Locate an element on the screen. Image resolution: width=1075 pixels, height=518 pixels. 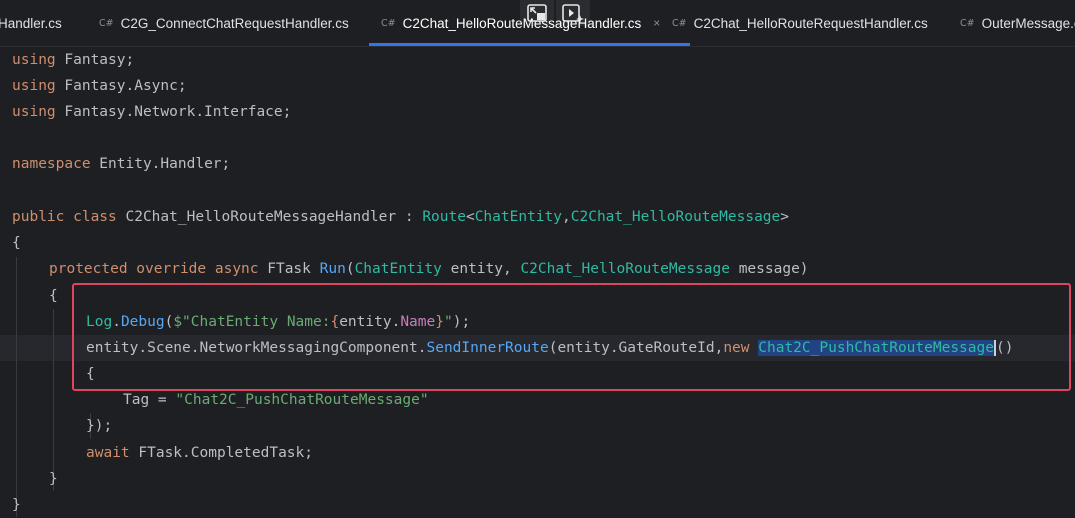
tab-c2chat-hello-route-request-handler: C# C2Chat_HelloRouteRequestHandler.cs is located at coordinates (800, 23).